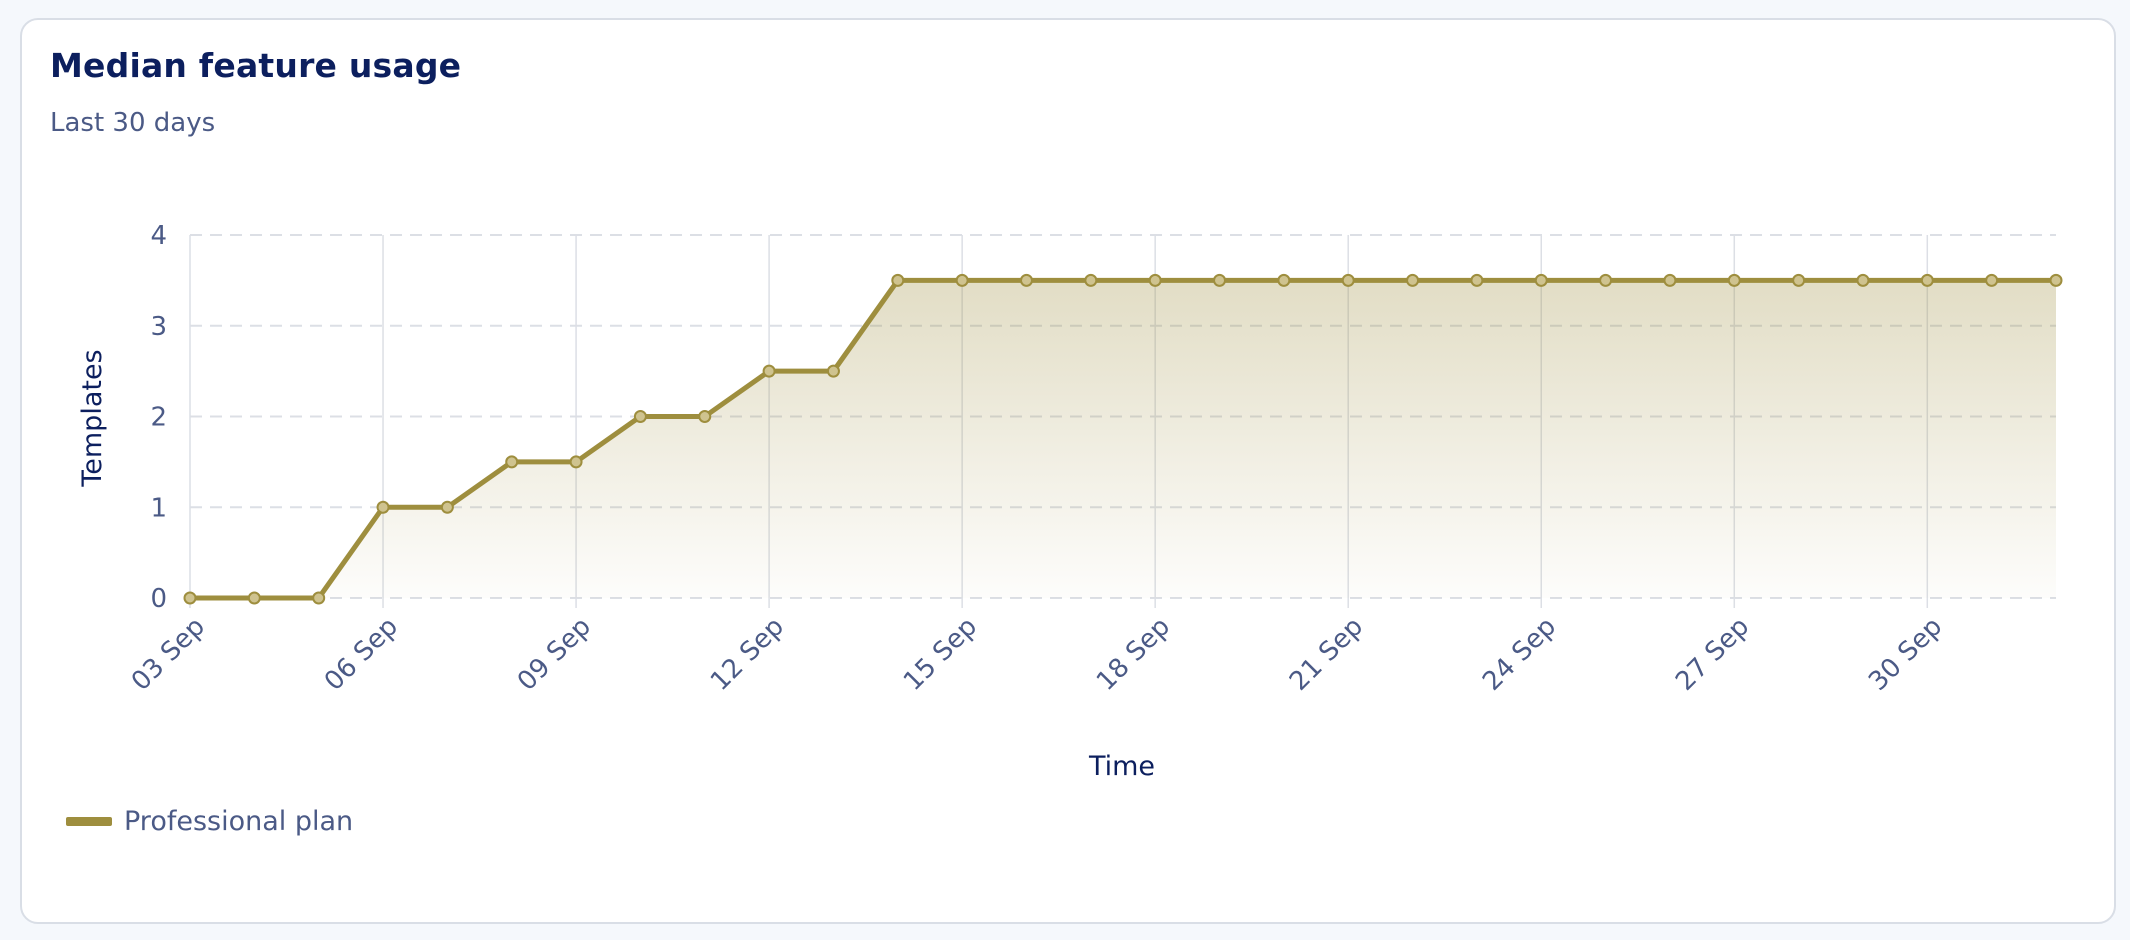 This screenshot has width=2130, height=940. What do you see at coordinates (1712, 654) in the screenshot?
I see `x-tick-label: 27 Sep` at bounding box center [1712, 654].